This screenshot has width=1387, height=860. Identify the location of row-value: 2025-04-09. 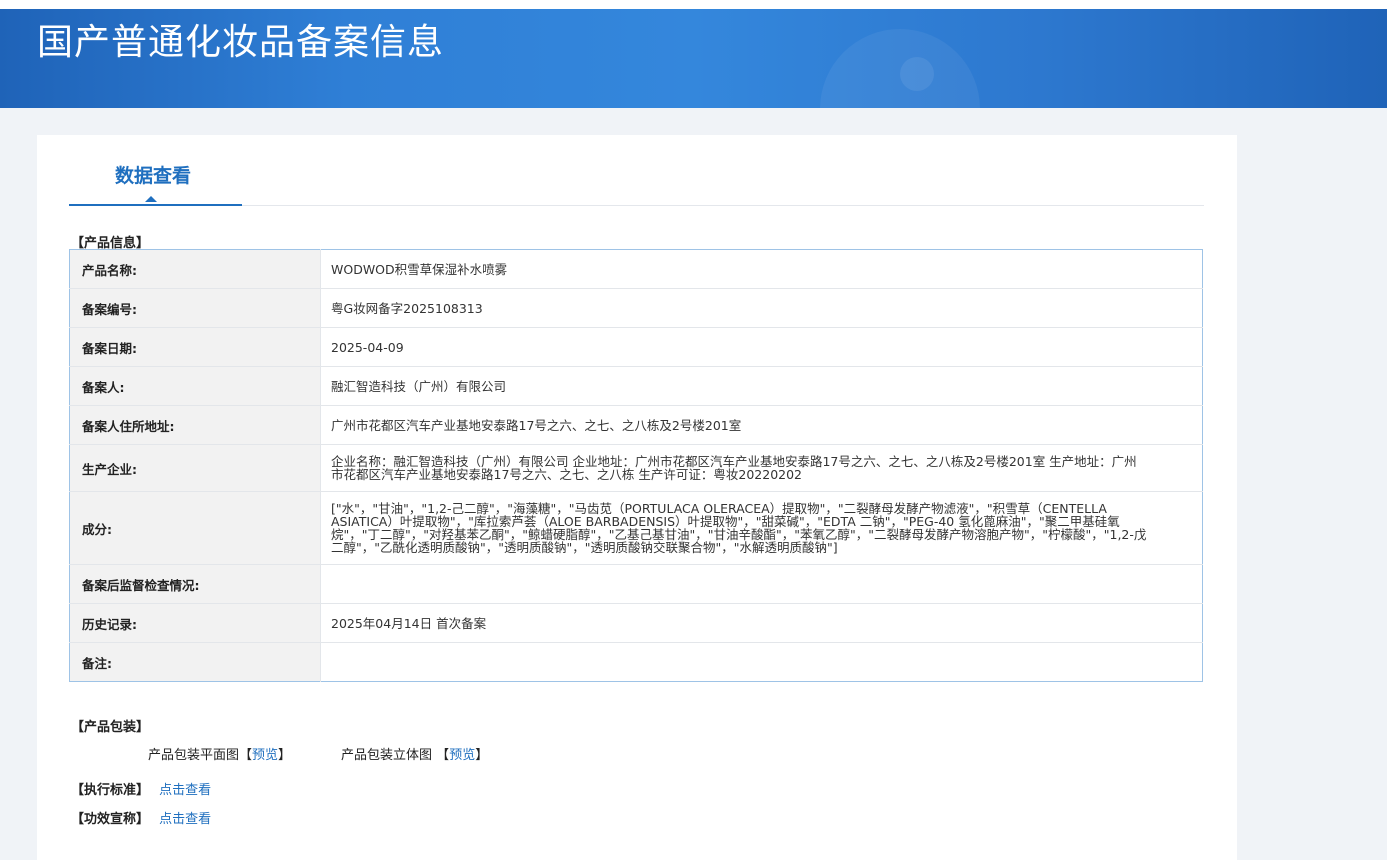
(761, 347).